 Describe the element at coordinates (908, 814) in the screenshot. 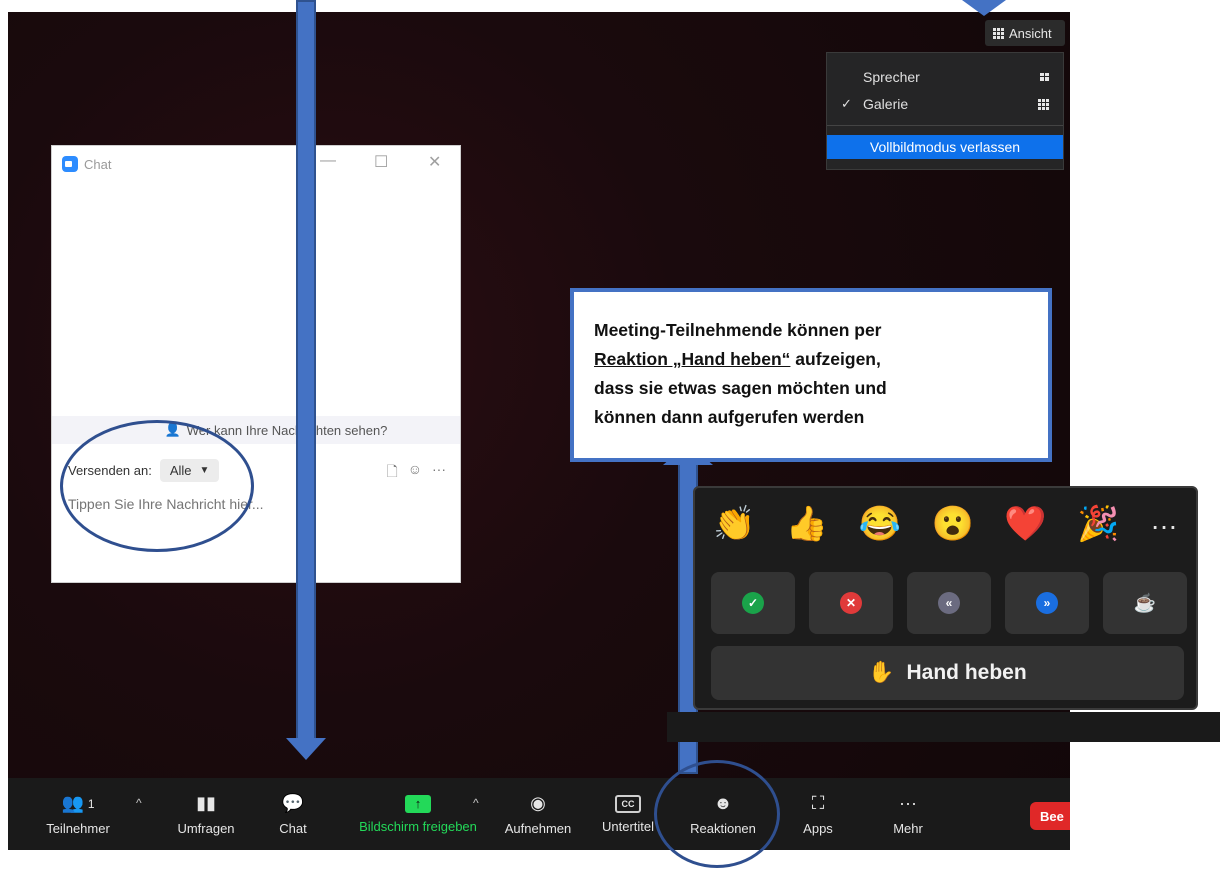

I see `more-button: ··· Mehr` at that location.